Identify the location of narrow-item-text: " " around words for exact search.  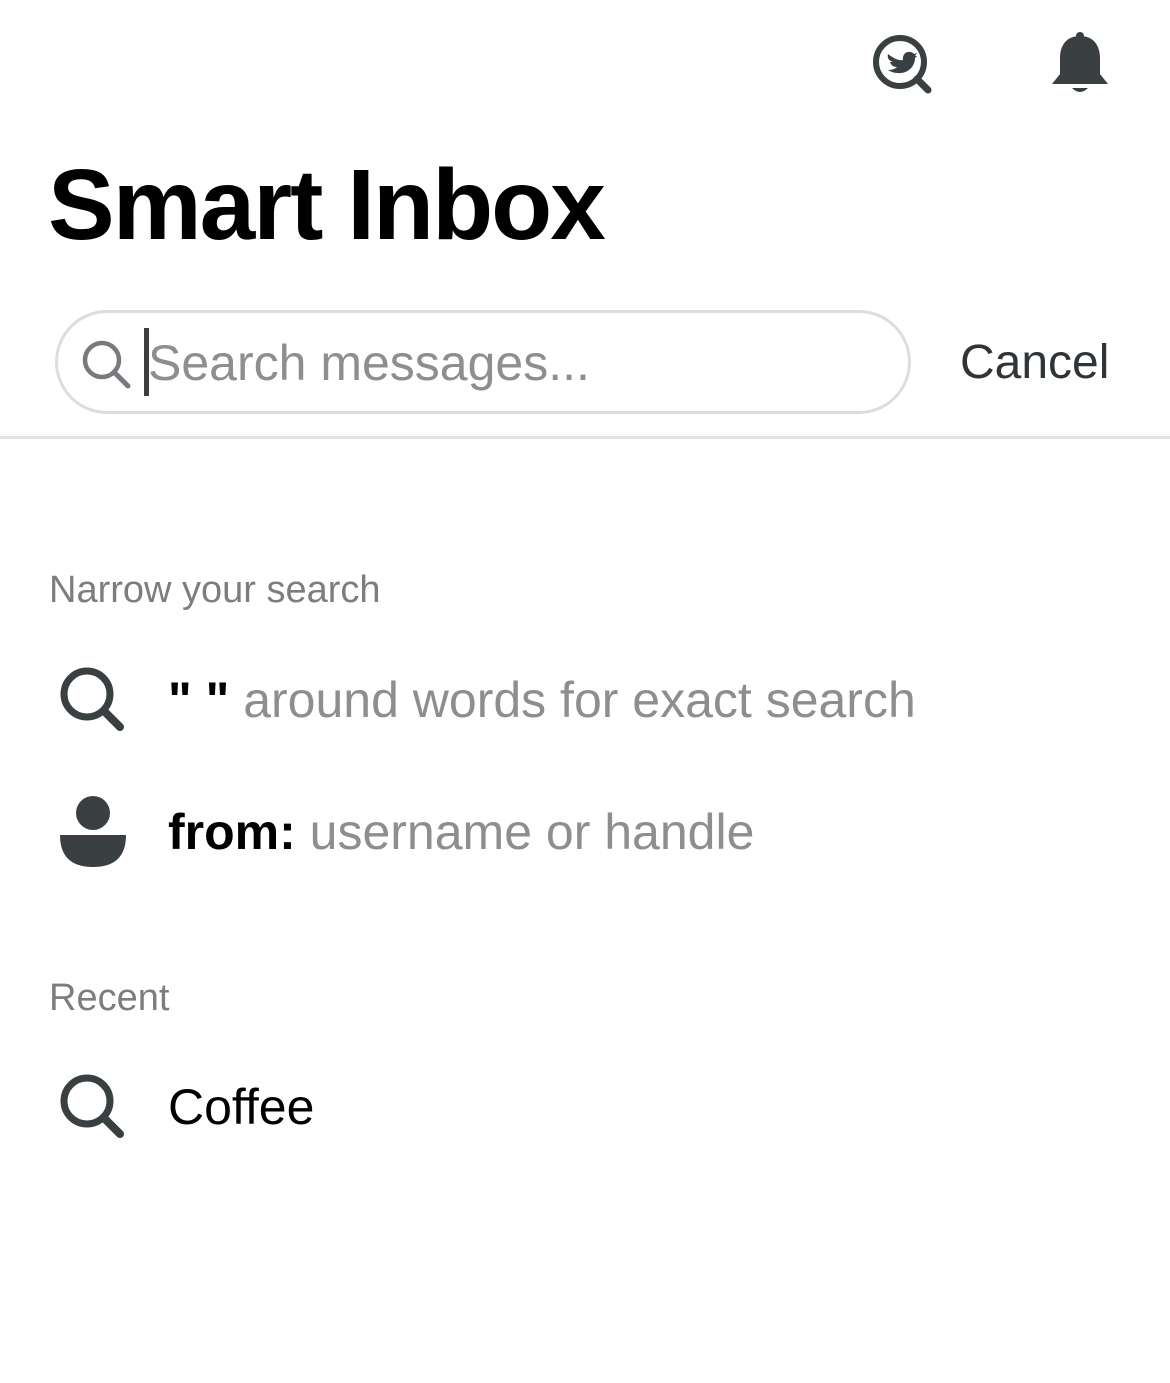
(542, 700).